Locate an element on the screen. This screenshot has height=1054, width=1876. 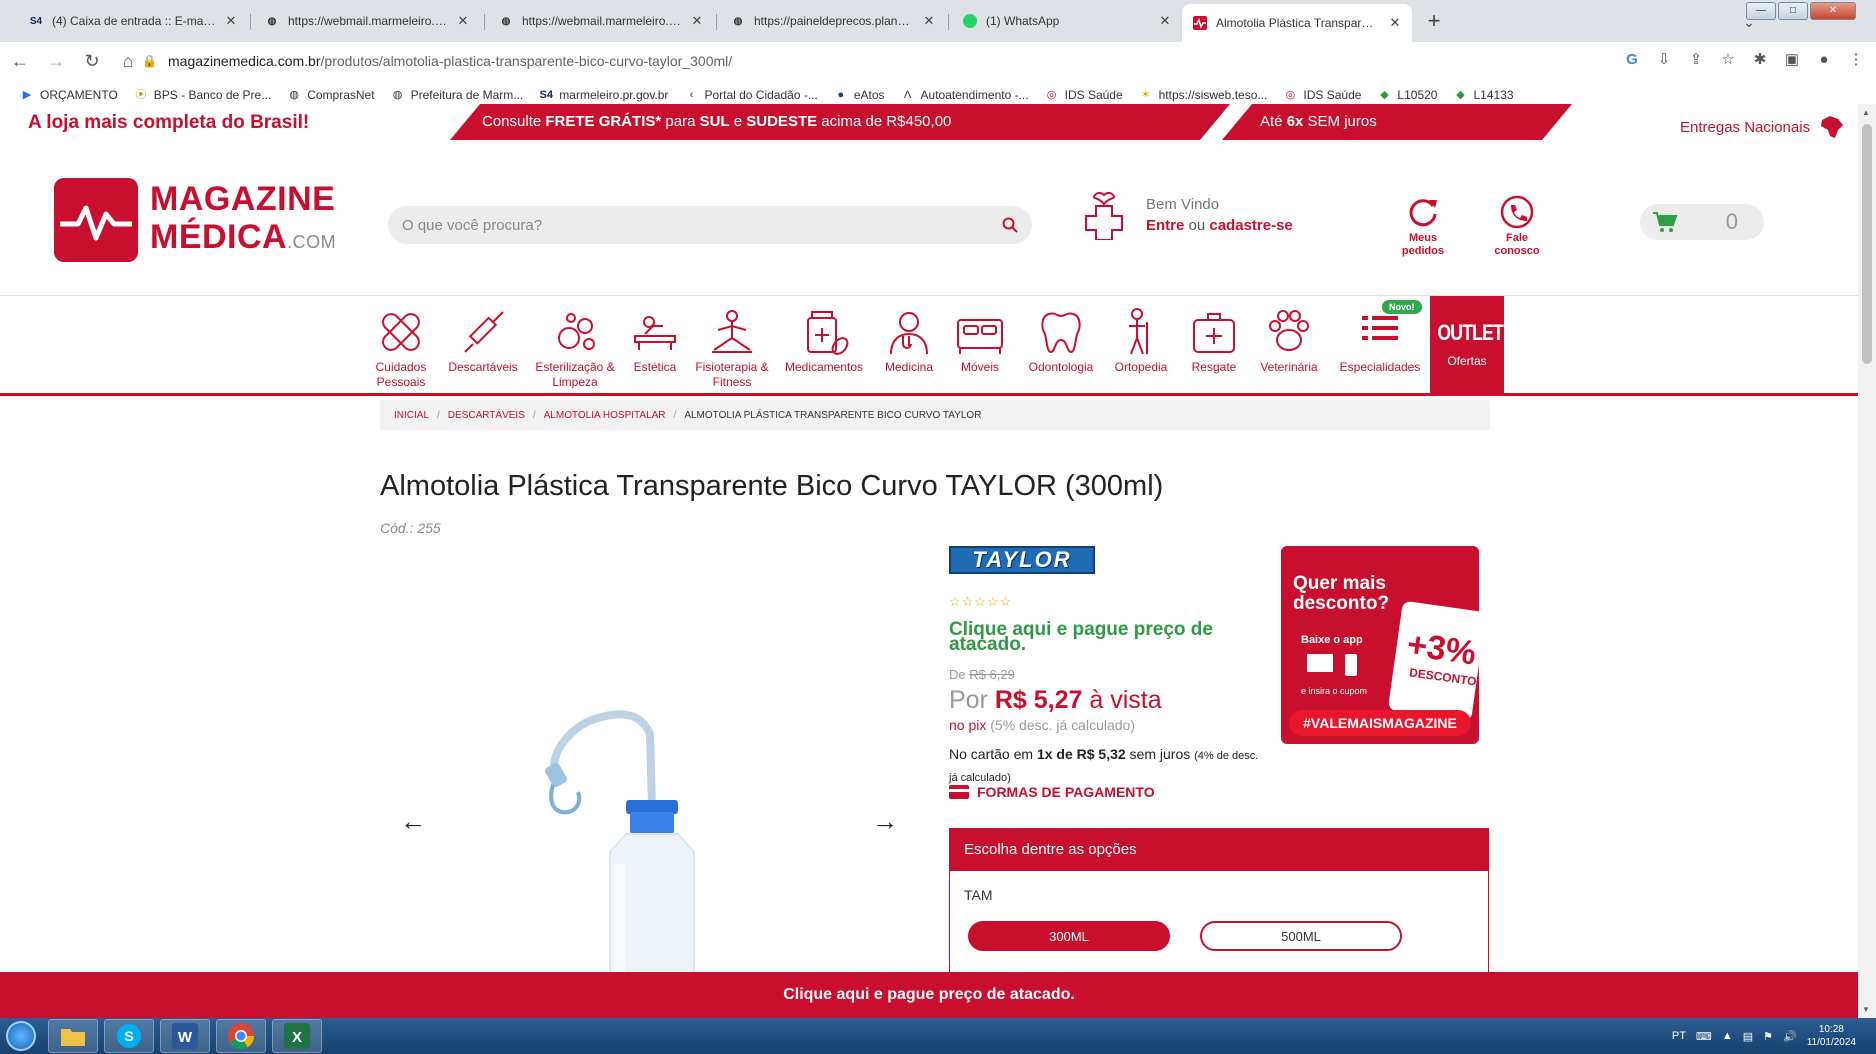
bookmark-l14133: ◆ L14133 is located at coordinates (1483, 95).